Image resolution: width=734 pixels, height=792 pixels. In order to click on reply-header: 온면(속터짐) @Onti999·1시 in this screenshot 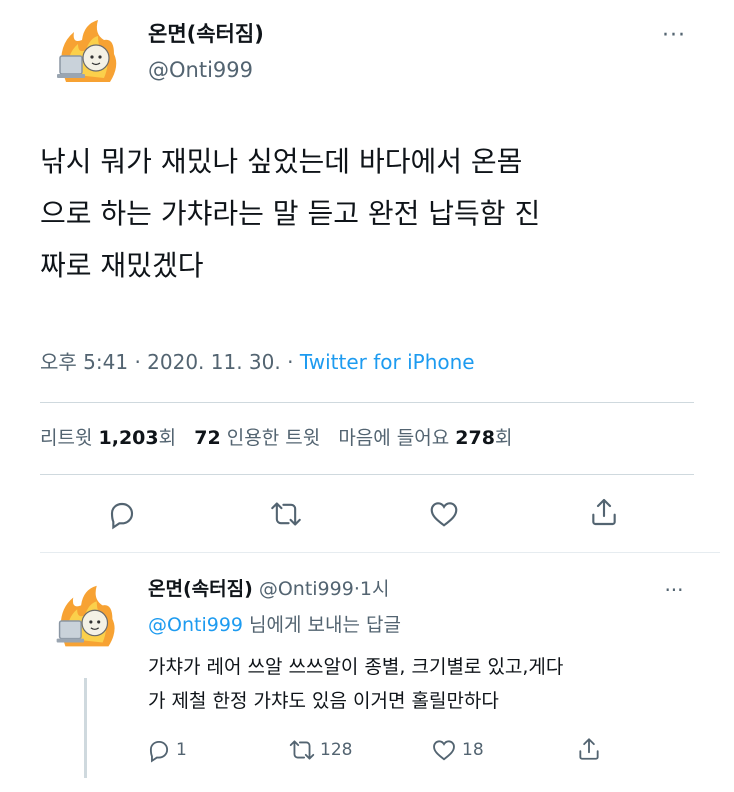, I will do `click(268, 589)`.